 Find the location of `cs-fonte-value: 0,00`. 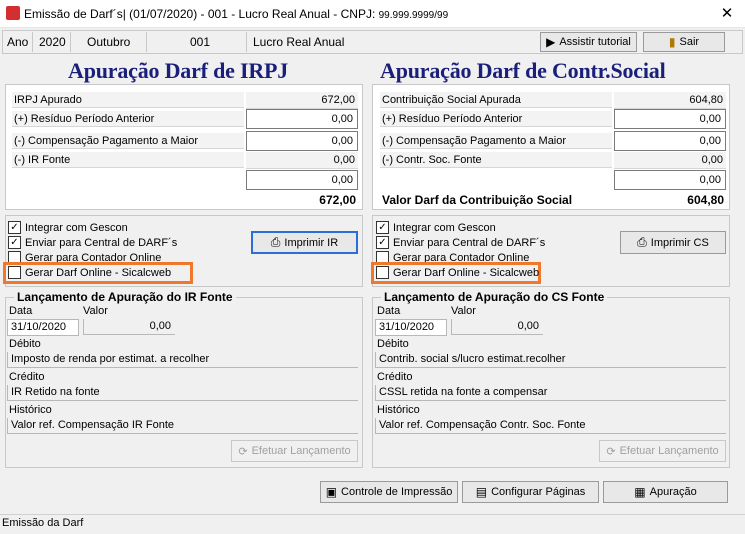

cs-fonte-value: 0,00 is located at coordinates (670, 160).